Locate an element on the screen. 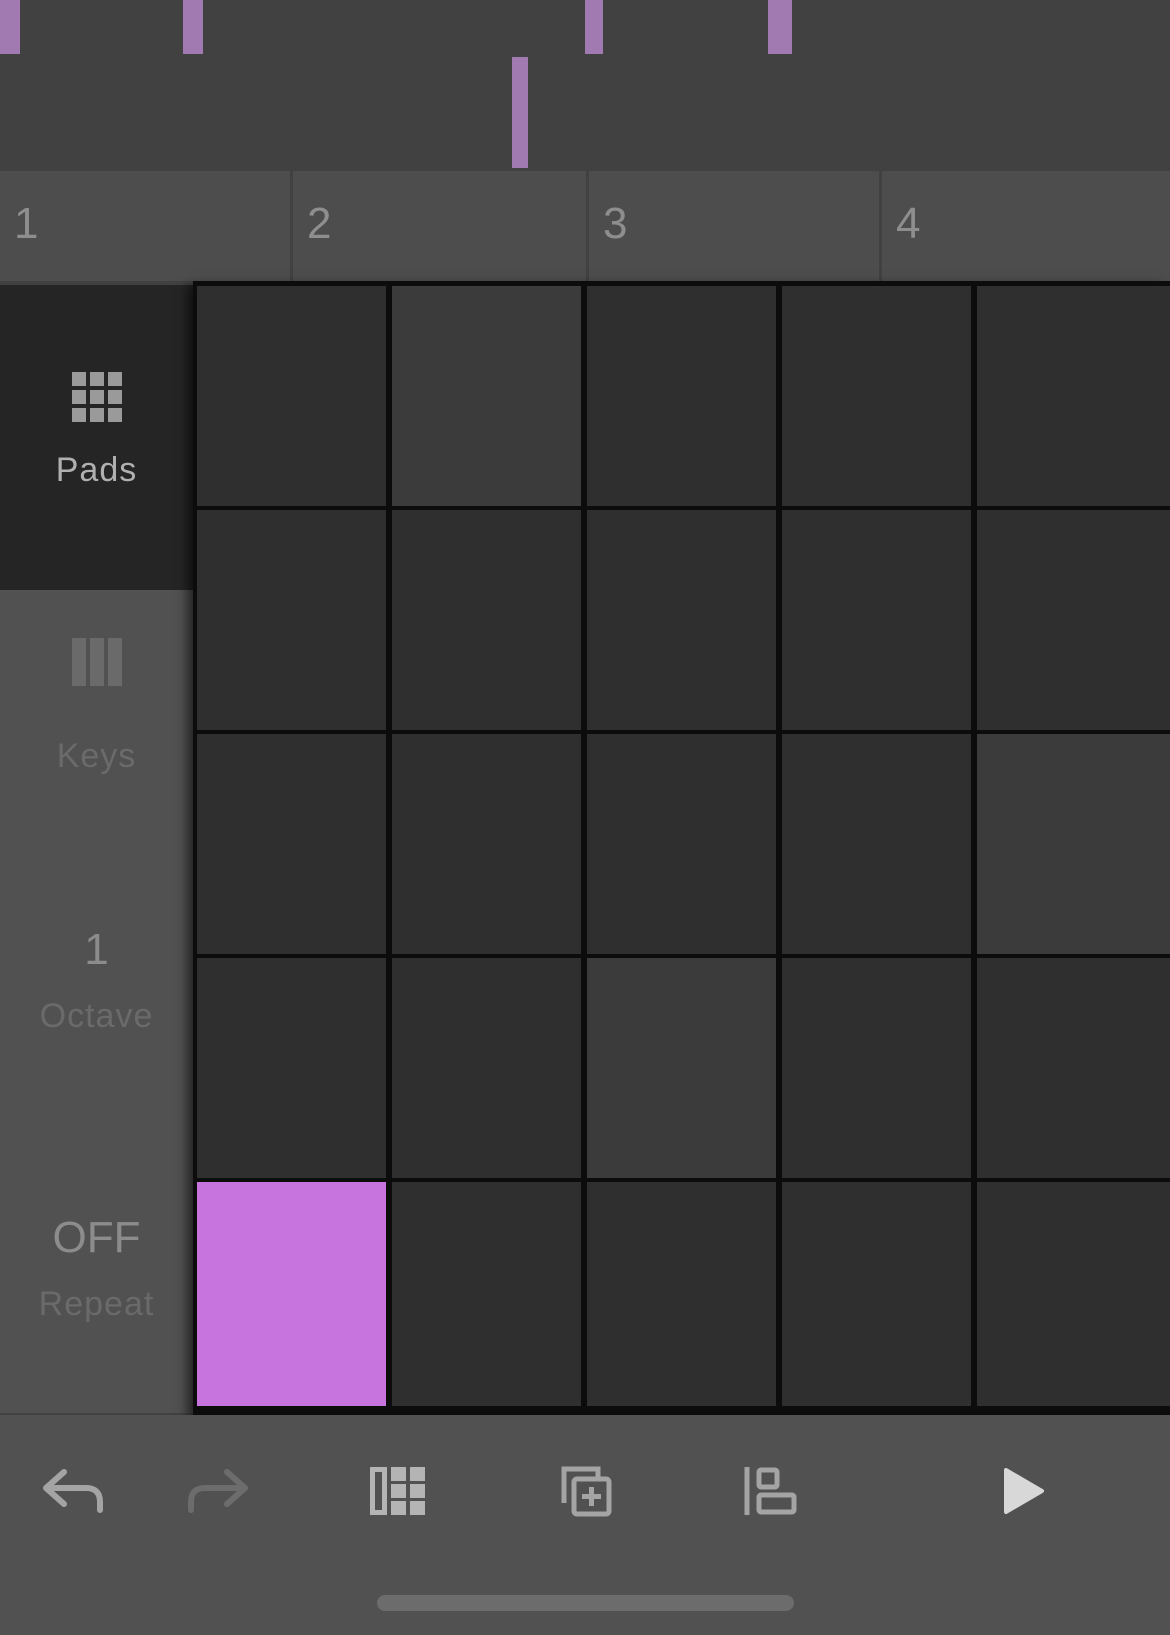  pad-r3-c2 is located at coordinates (486, 844).